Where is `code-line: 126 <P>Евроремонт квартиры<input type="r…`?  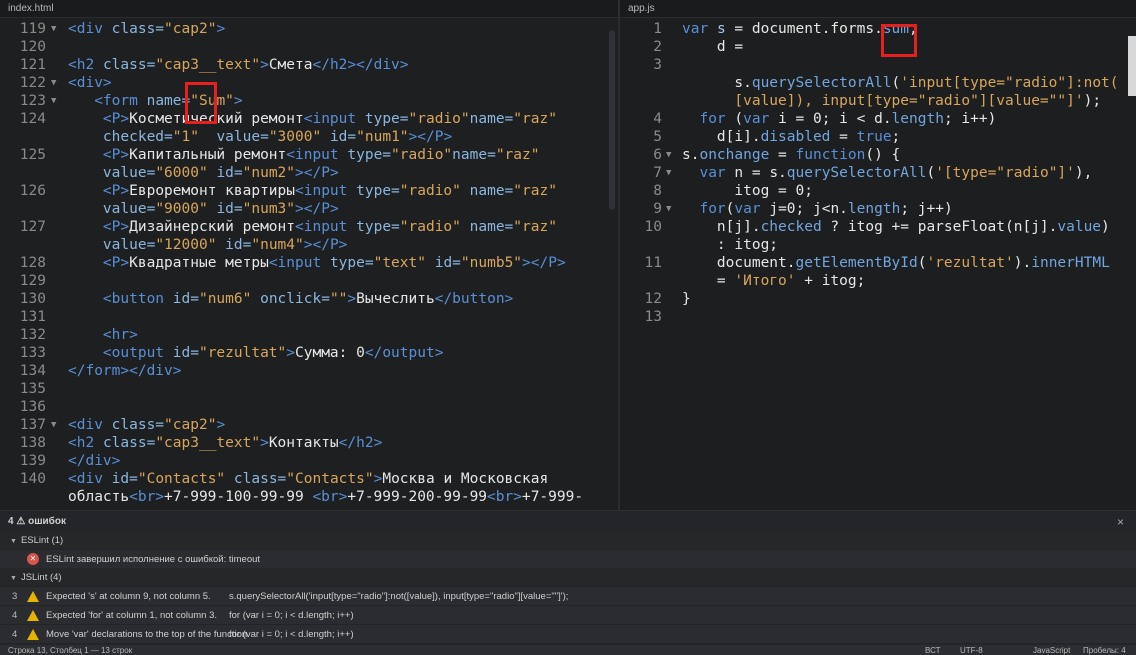
code-line: 126 <P>Евроремонт квартиры<input type="r… is located at coordinates (309, 191).